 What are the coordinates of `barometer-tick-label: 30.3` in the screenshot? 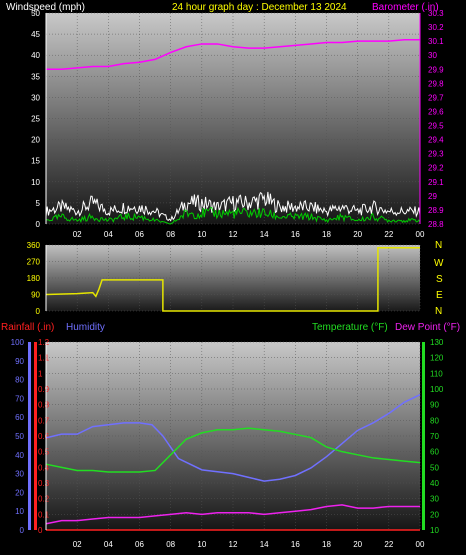 It's located at (436, 13).